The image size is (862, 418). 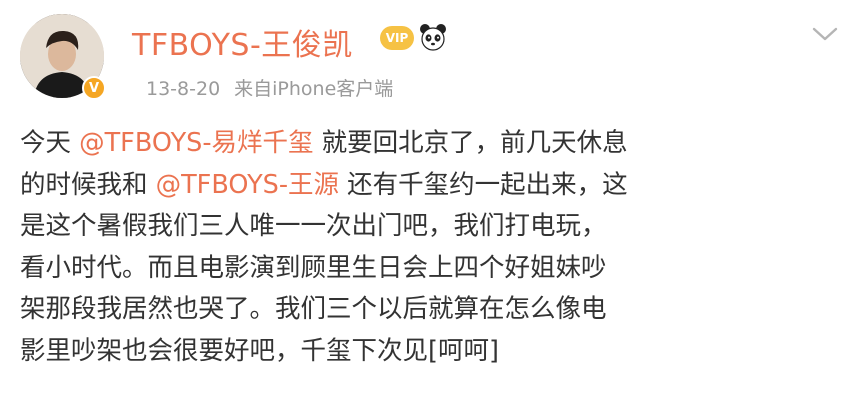 What do you see at coordinates (259, 350) in the screenshot?
I see `content-text: 影里吵架也会很要好吧，千玺下次见[呵呵]` at bounding box center [259, 350].